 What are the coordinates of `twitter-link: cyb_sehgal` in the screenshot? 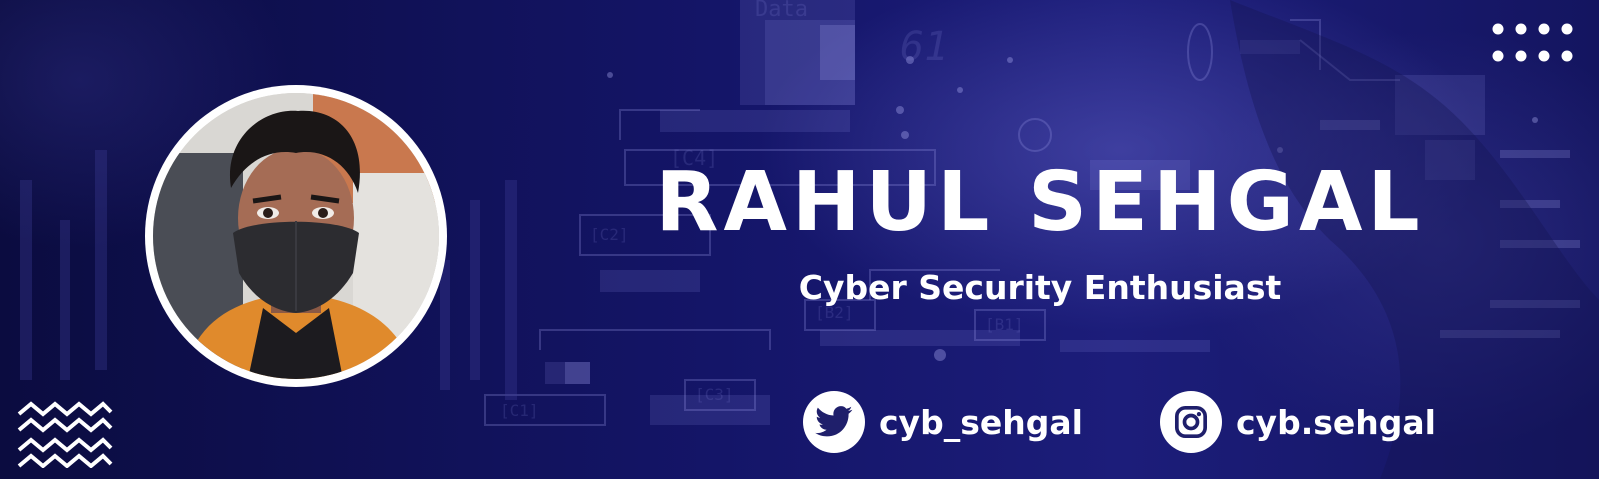 It's located at (943, 422).